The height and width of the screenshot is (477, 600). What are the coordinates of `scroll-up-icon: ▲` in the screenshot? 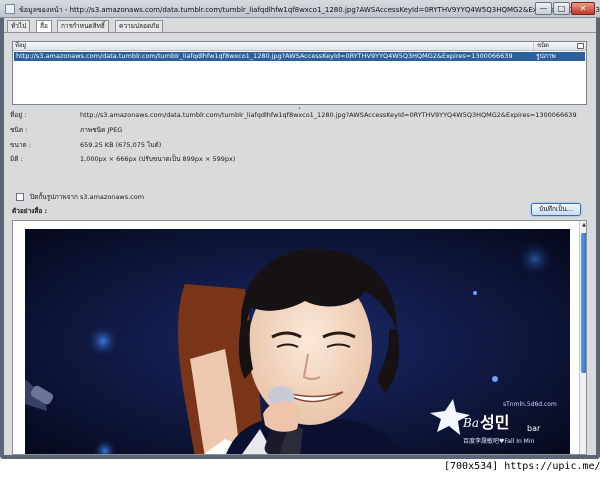 It's located at (583, 225).